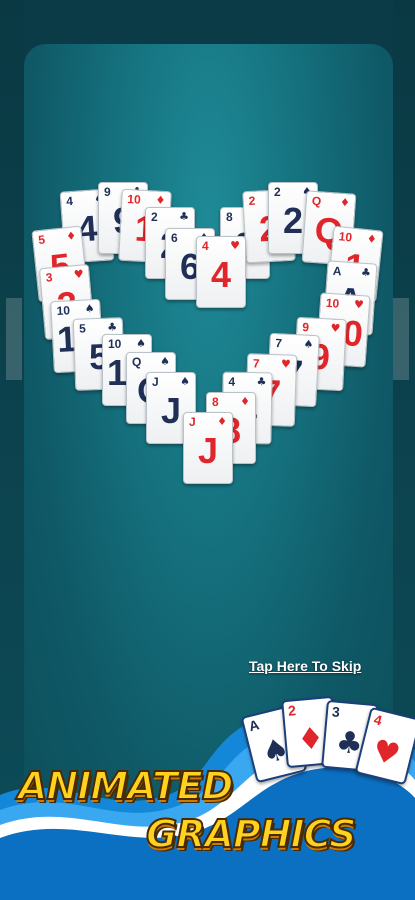 This screenshot has width=415, height=900. Describe the element at coordinates (14, 339) in the screenshot. I see `ghost-card-left` at that location.